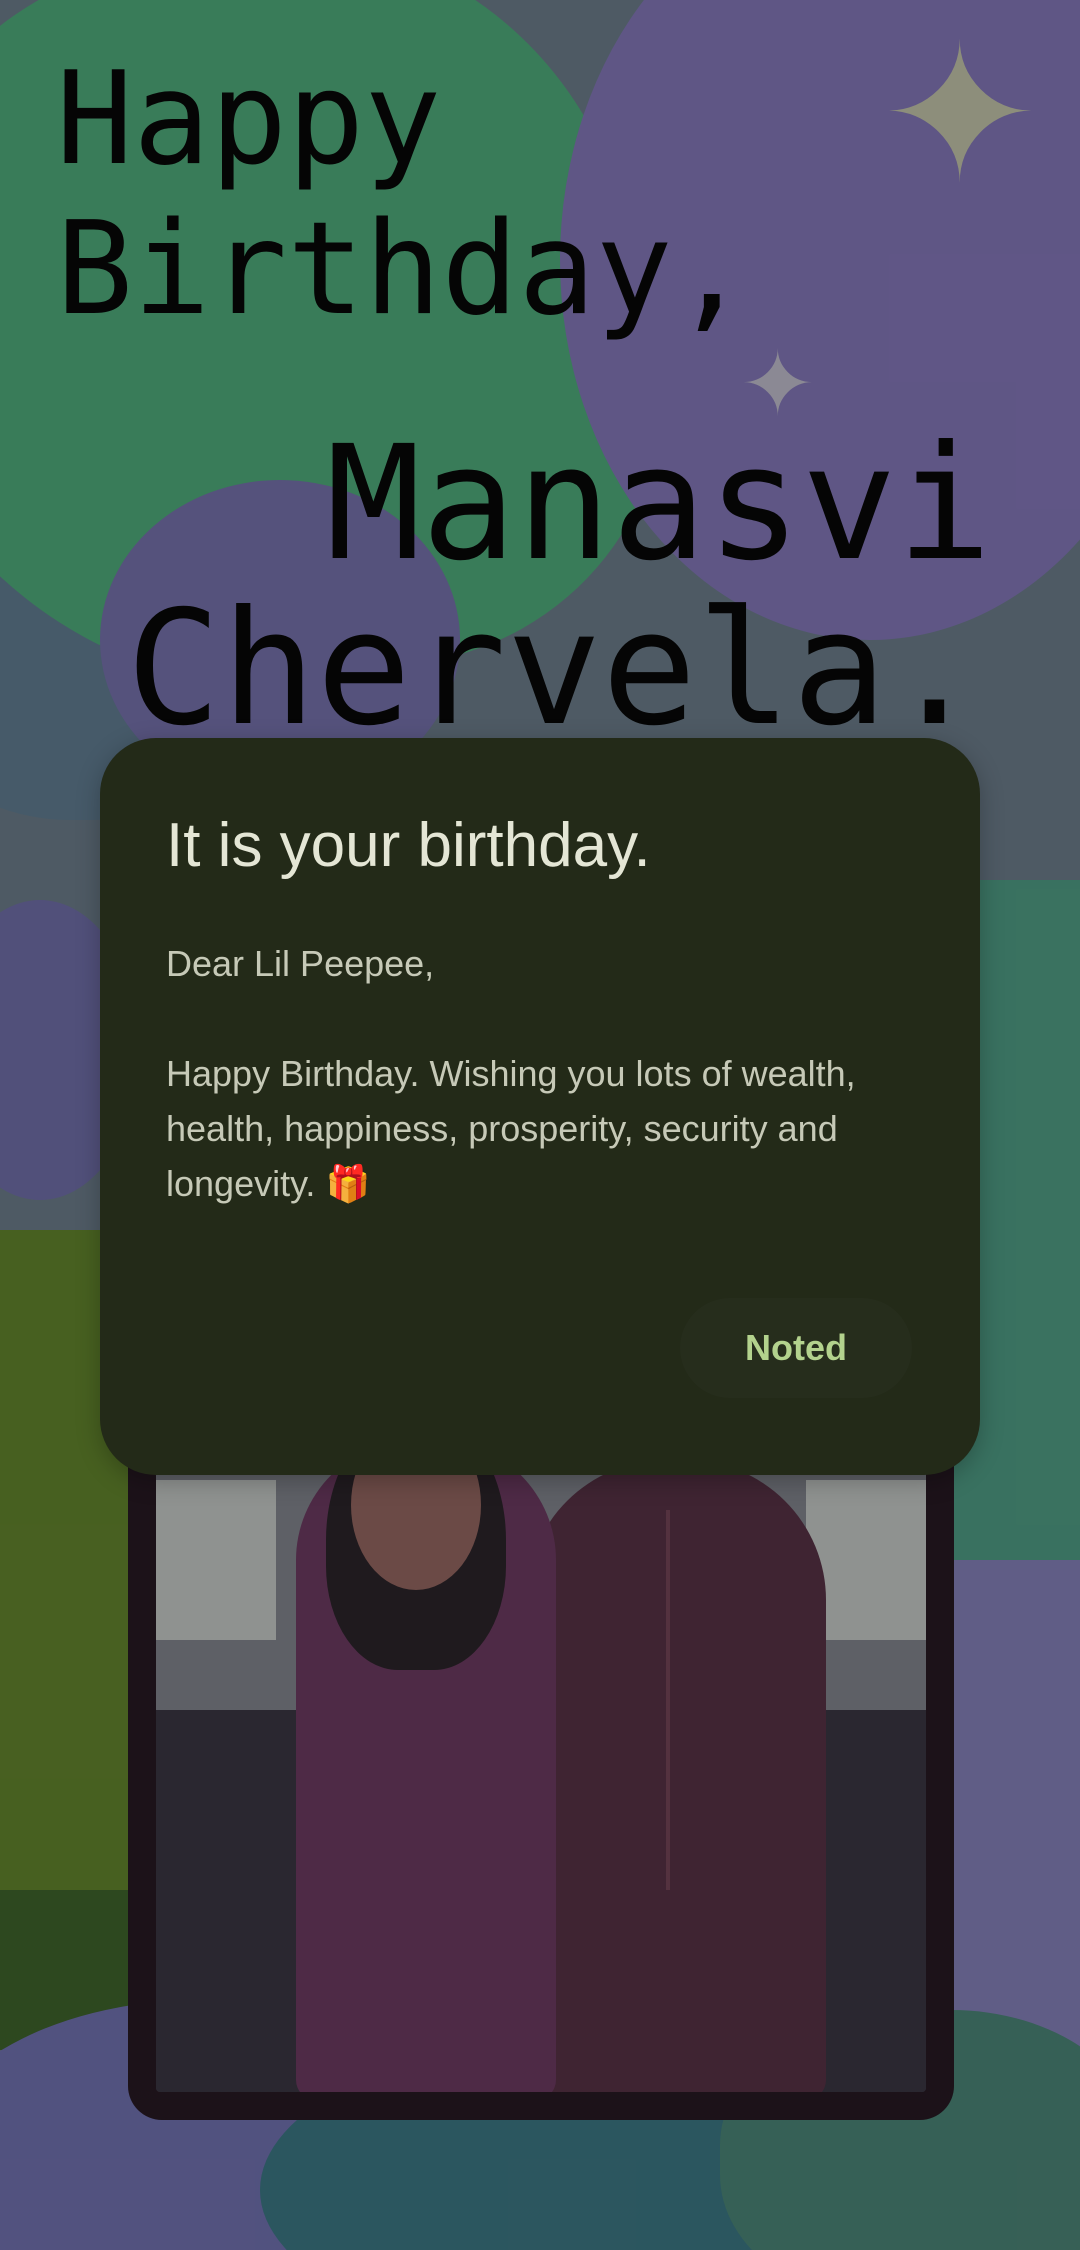 The height and width of the screenshot is (2250, 1080). Describe the element at coordinates (659, 504) in the screenshot. I see `headline-first-name: Manasvi` at that location.